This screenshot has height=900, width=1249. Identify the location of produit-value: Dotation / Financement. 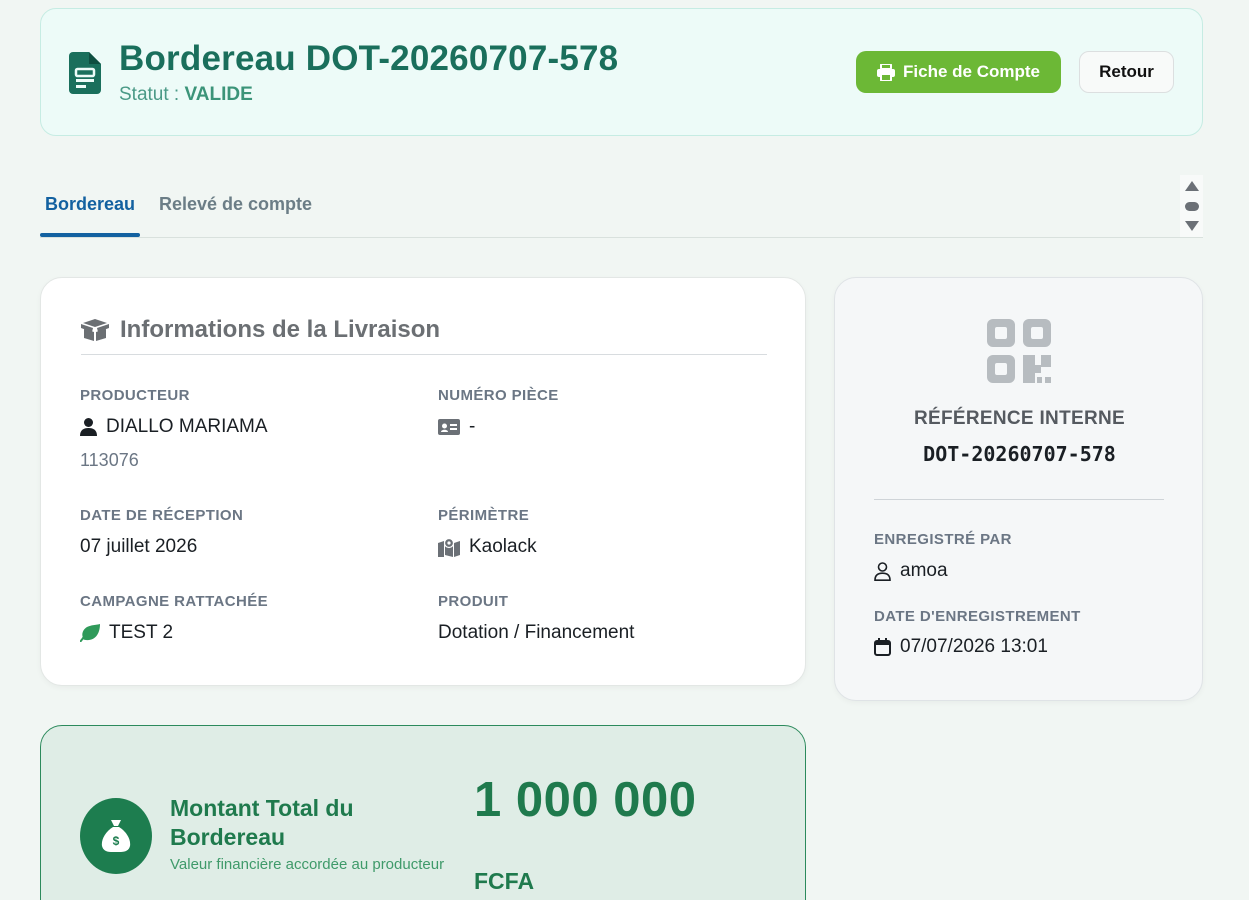
(536, 632).